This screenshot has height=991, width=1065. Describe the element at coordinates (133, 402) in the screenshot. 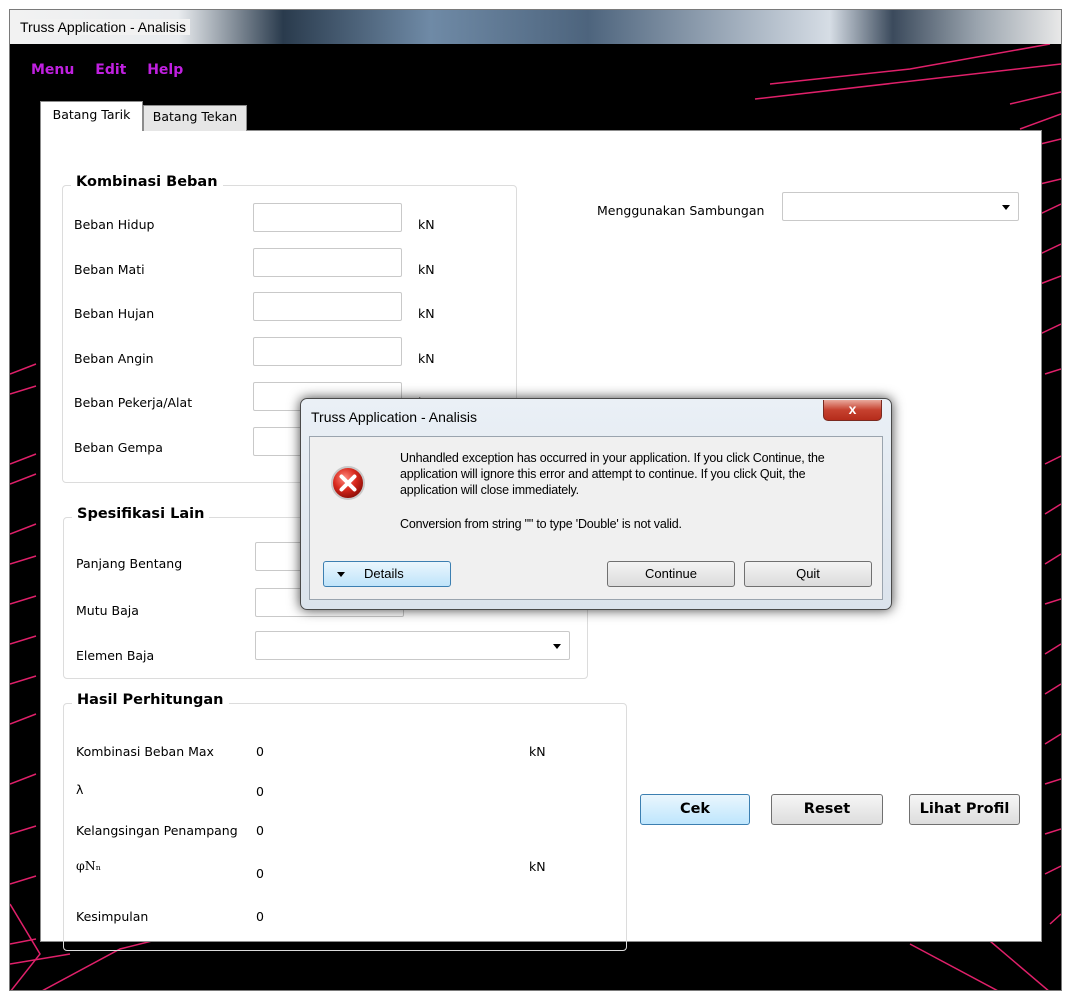

I see `label-beban-pekerja: Beban Pekerja/Alat` at that location.